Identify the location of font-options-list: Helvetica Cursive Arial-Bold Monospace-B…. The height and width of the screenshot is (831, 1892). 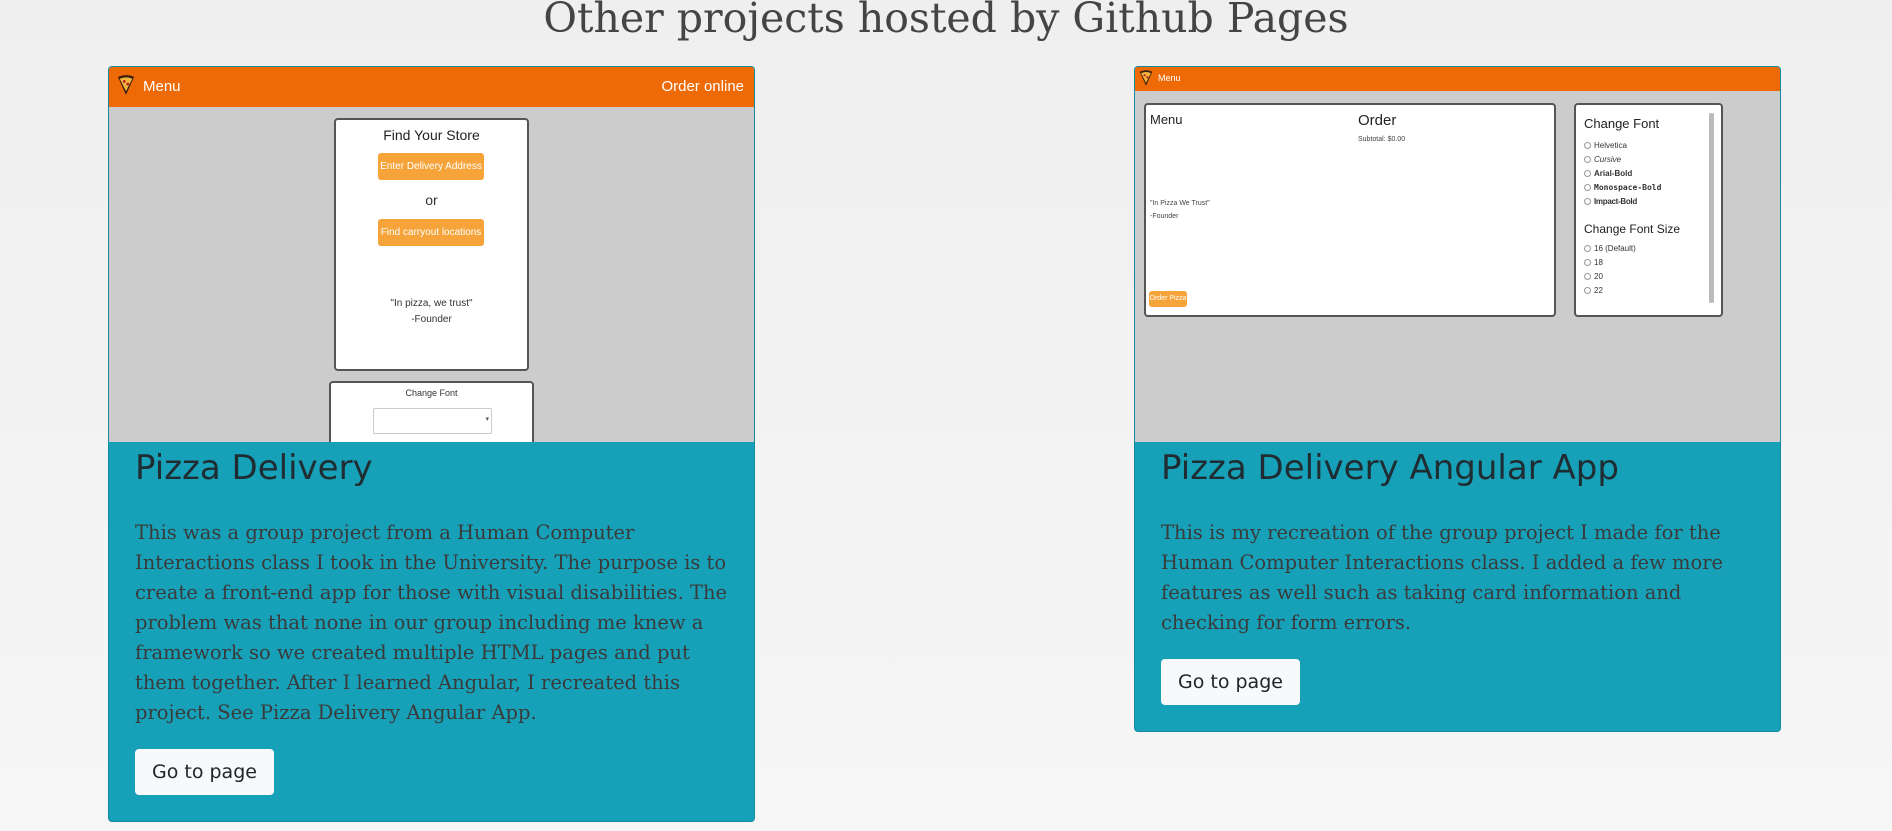
(1644, 171).